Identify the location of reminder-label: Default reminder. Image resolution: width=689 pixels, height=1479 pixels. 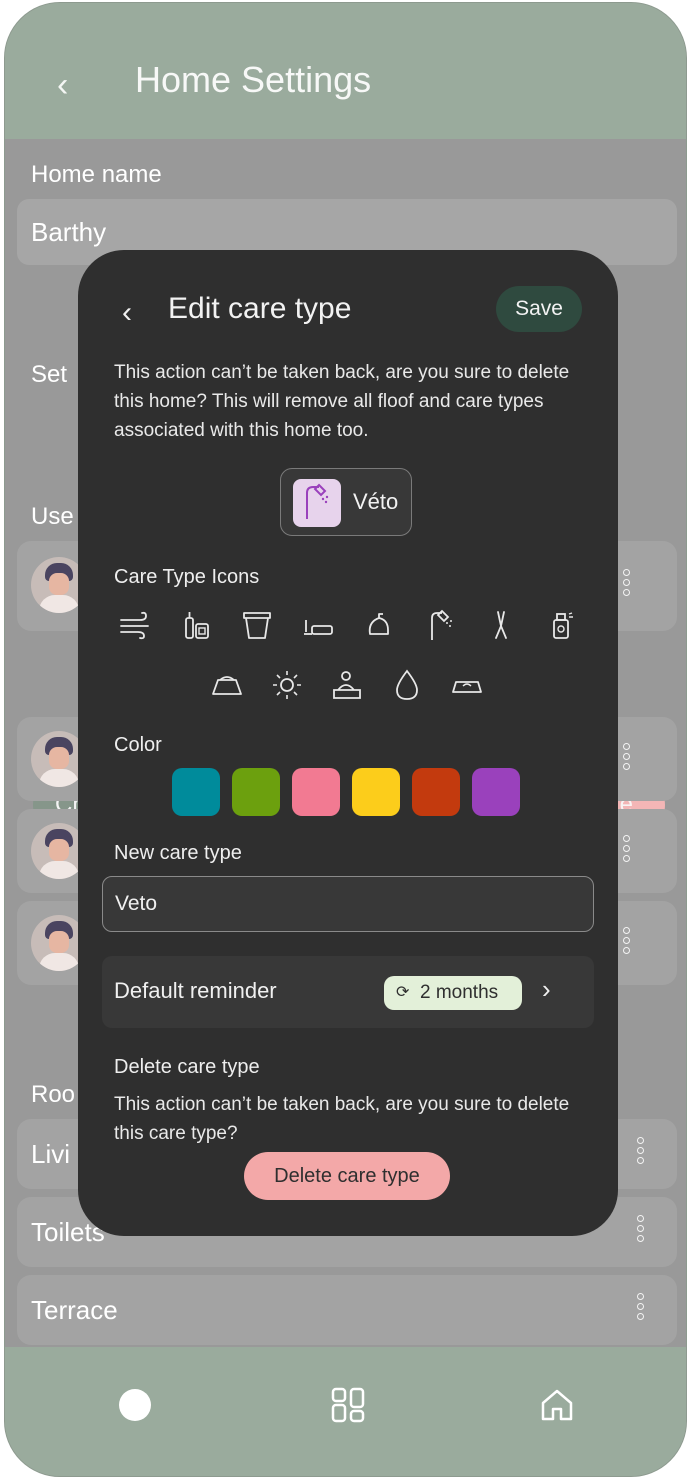
(195, 990).